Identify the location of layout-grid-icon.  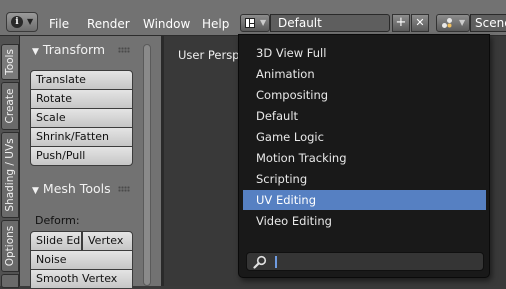
(250, 23).